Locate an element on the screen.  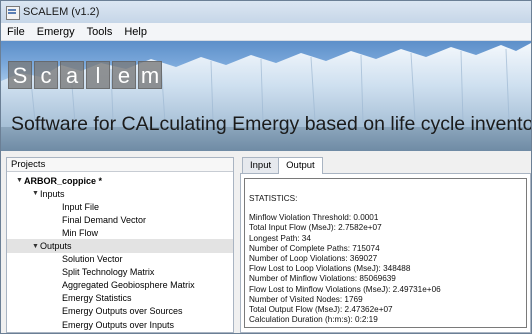
output-line: Calculation Duration (h:m:s): 0:2:19 is located at coordinates (313, 320).